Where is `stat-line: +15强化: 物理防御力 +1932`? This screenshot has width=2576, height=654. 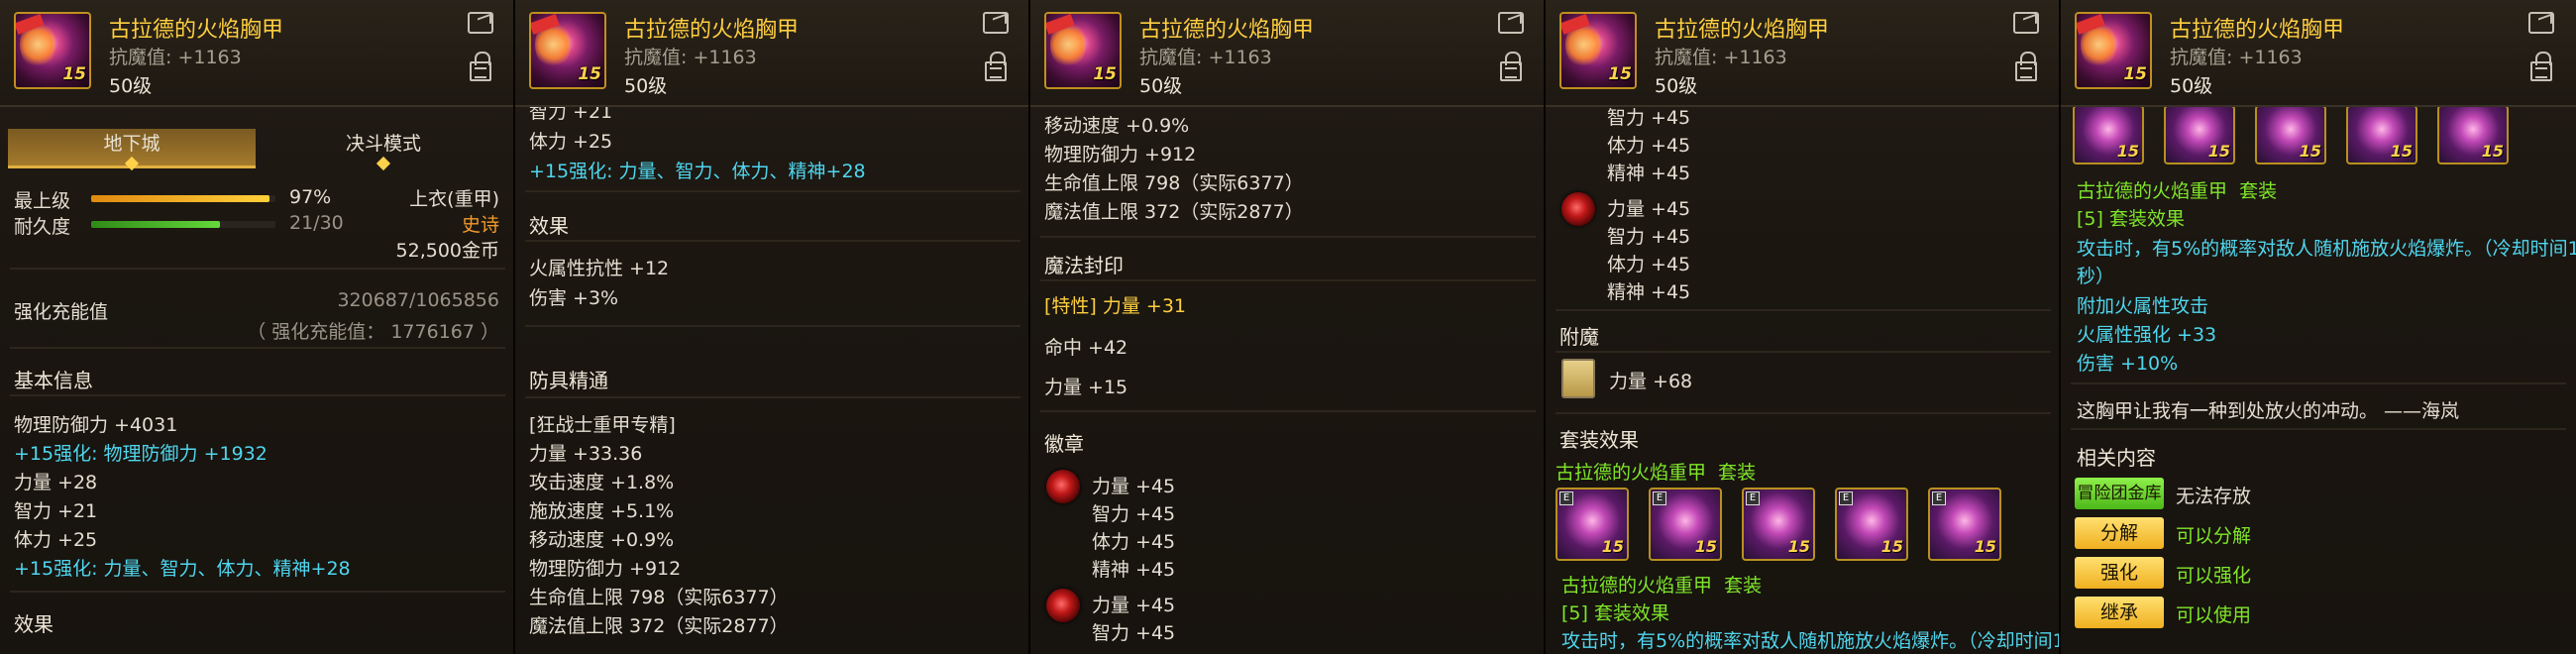
stat-line: +15强化: 物理防御力 +1932 is located at coordinates (141, 454).